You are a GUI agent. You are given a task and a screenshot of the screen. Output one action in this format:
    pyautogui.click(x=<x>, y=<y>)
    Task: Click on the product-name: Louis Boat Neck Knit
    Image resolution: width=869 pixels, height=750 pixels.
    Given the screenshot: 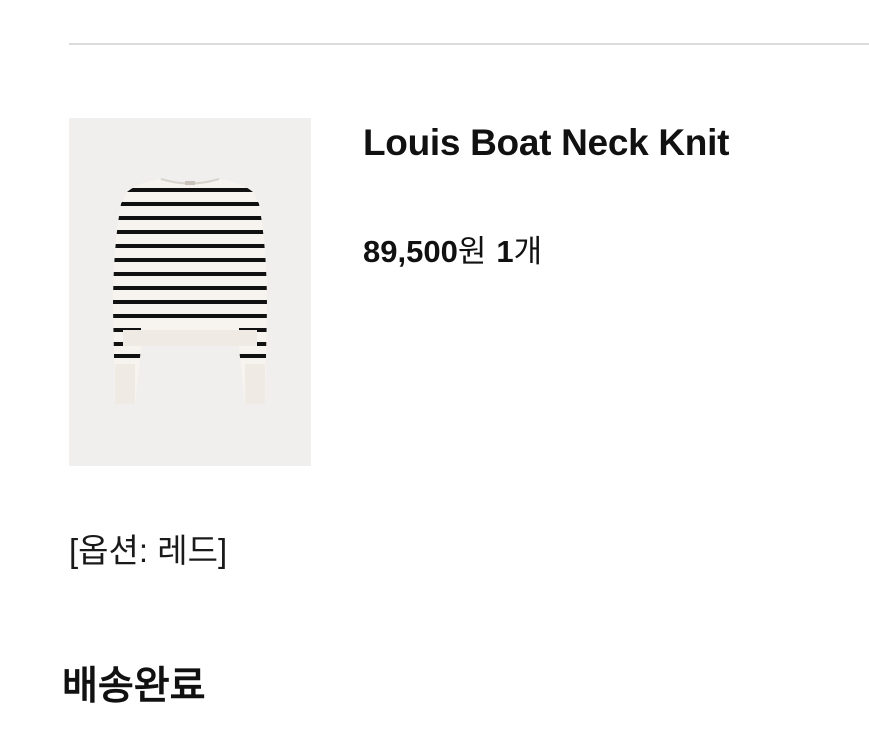 What is the action you would take?
    pyautogui.click(x=546, y=143)
    